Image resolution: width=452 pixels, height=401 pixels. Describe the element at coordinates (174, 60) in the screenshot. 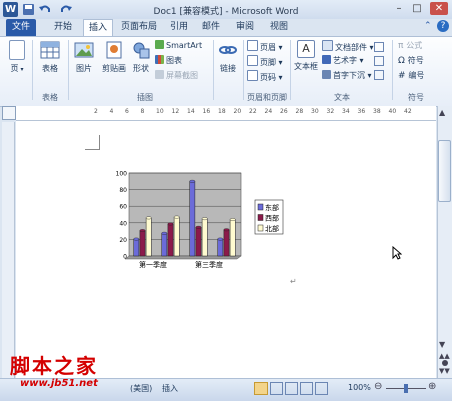

I see `chart-label: 图表` at that location.